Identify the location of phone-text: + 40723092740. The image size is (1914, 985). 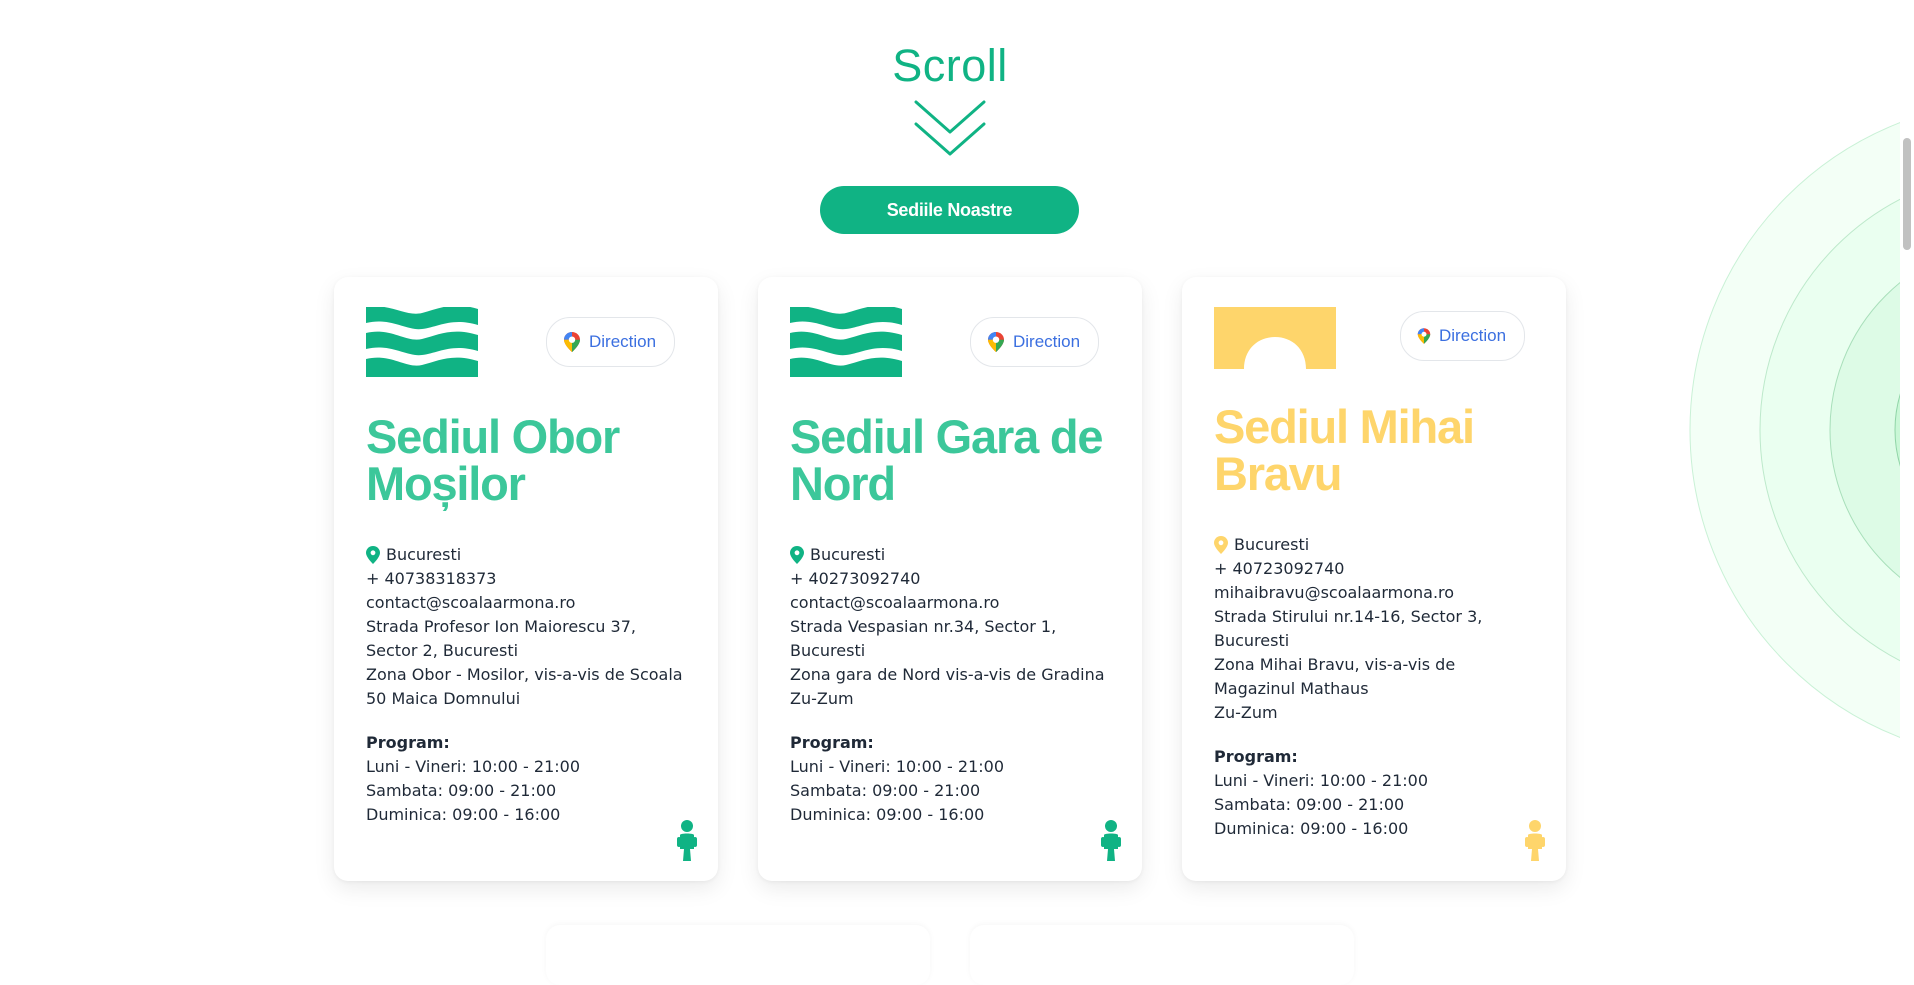
(1374, 569).